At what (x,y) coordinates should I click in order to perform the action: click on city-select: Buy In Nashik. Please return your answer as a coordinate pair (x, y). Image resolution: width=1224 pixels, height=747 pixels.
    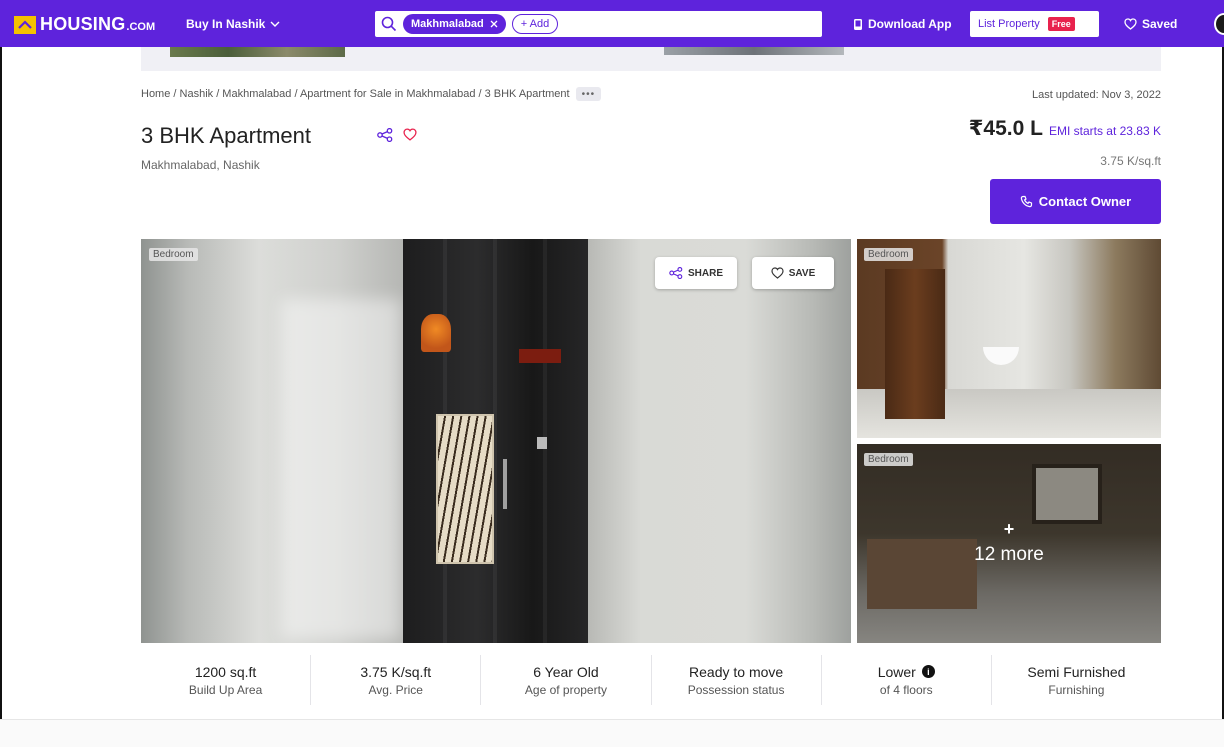
    Looking at the image, I should click on (233, 24).